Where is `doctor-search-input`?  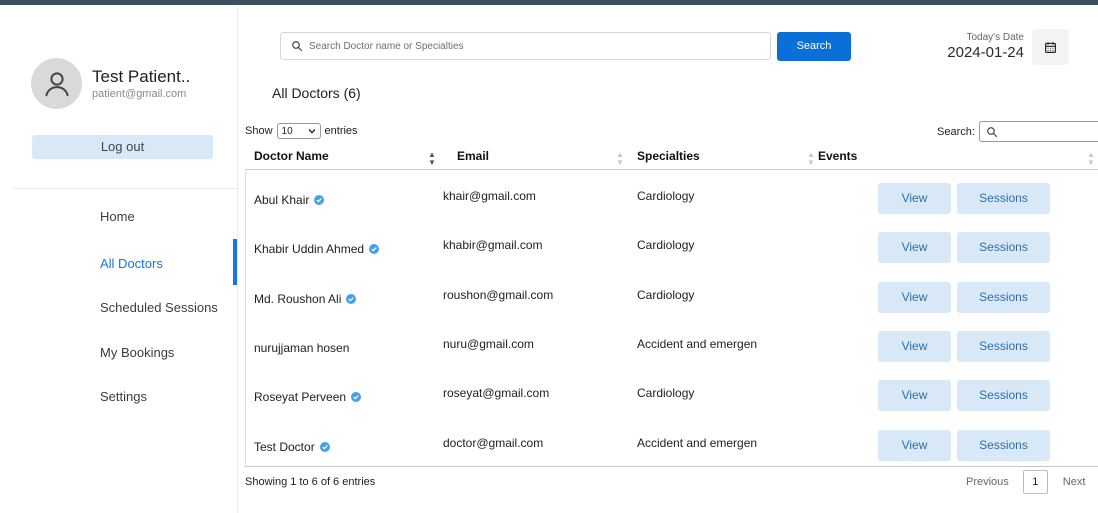
doctor-search-input is located at coordinates (529, 46).